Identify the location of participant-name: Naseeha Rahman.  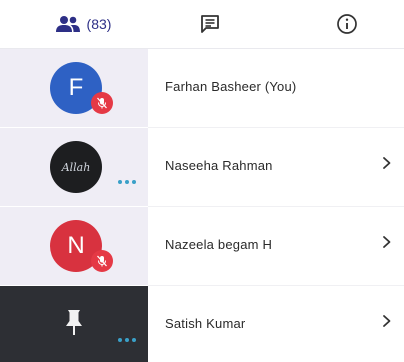
(219, 165).